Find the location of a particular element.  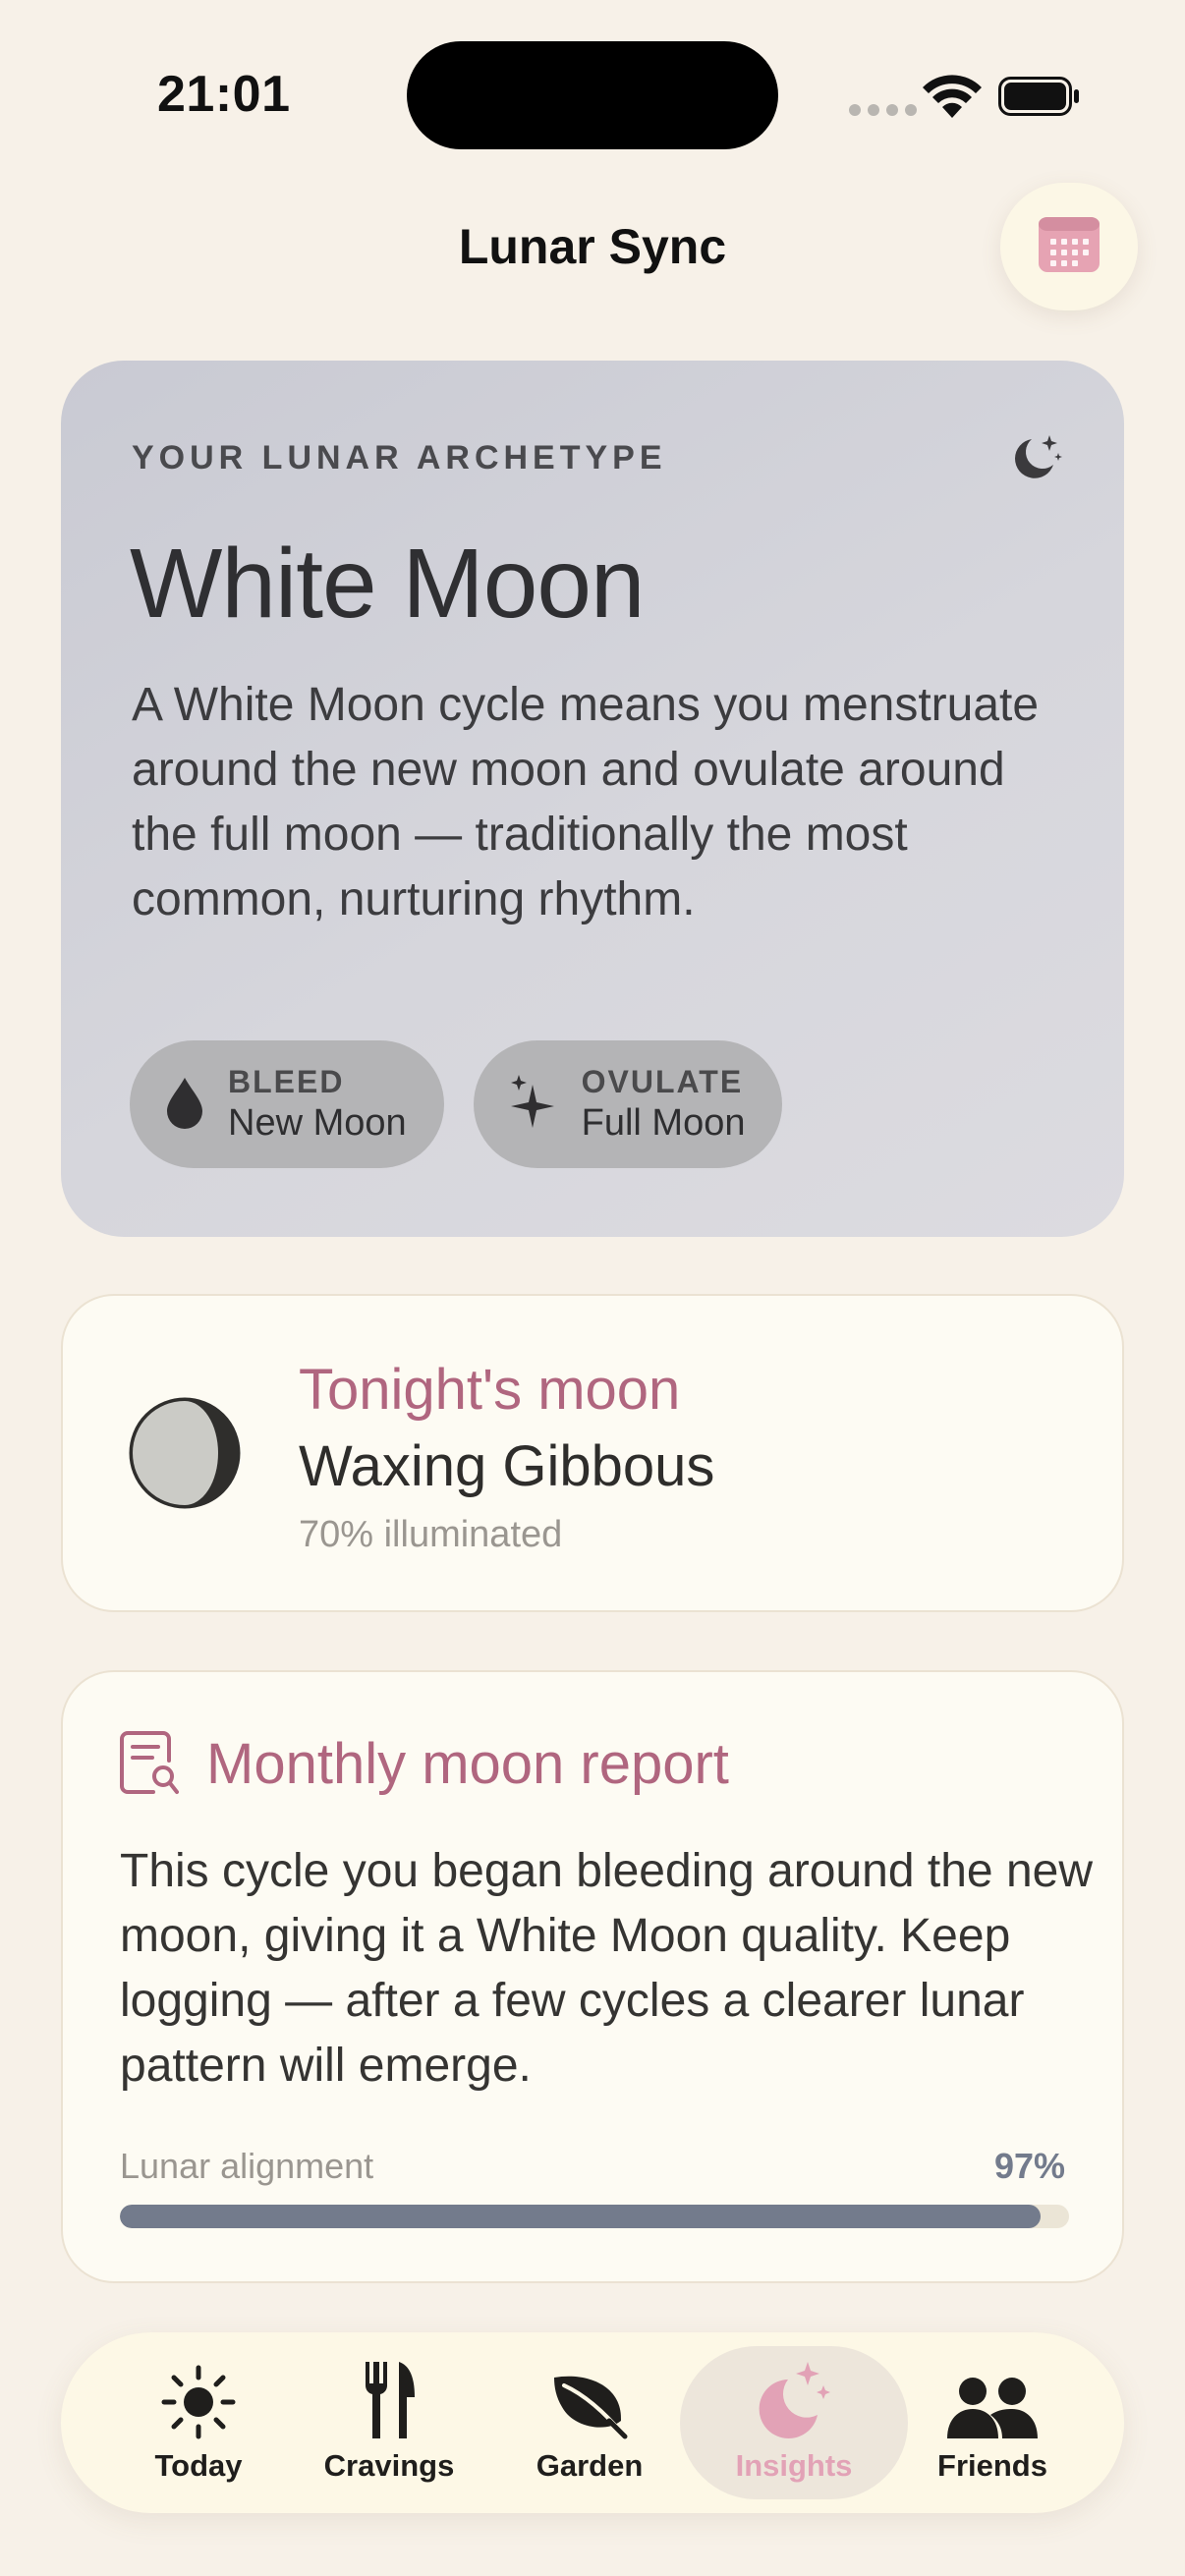

tab-cravings-label: Cravings is located at coordinates (389, 2465).